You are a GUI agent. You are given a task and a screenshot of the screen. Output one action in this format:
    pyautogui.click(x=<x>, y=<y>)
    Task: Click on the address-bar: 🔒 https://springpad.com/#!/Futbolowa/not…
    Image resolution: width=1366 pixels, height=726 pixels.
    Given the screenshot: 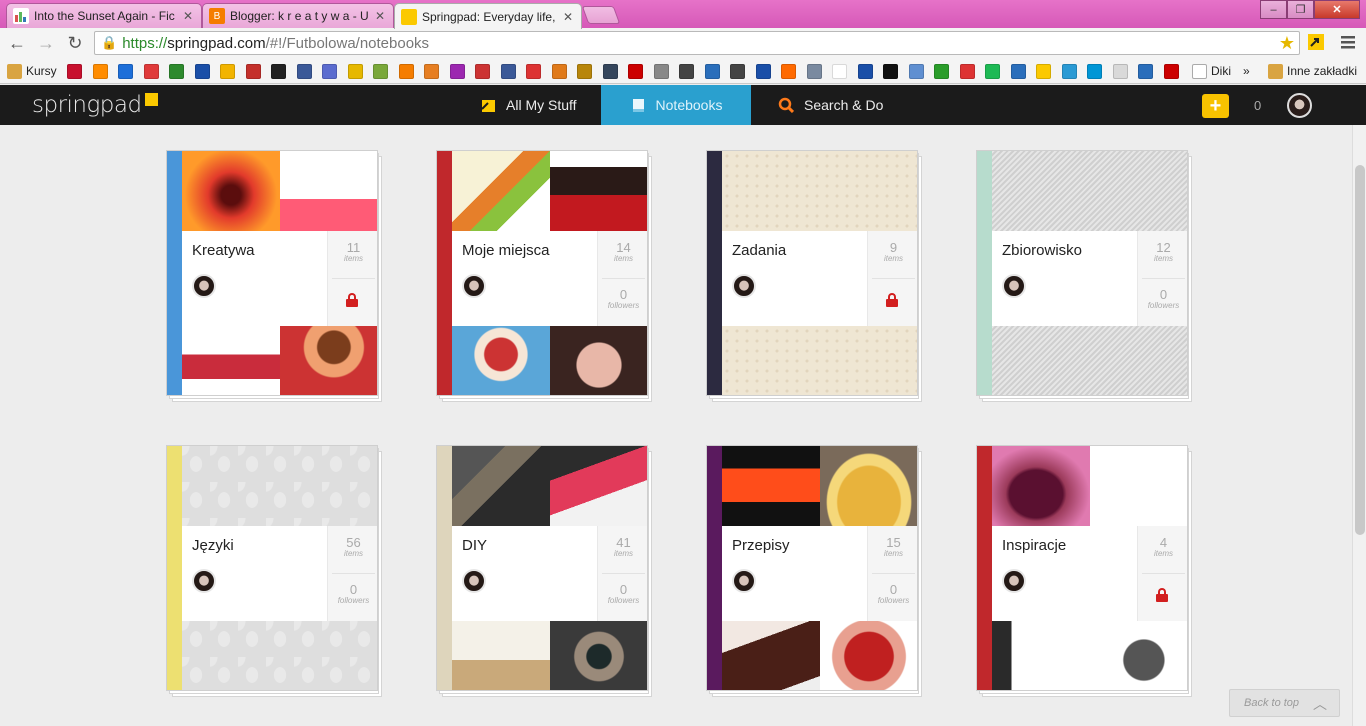 What is the action you would take?
    pyautogui.click(x=697, y=43)
    